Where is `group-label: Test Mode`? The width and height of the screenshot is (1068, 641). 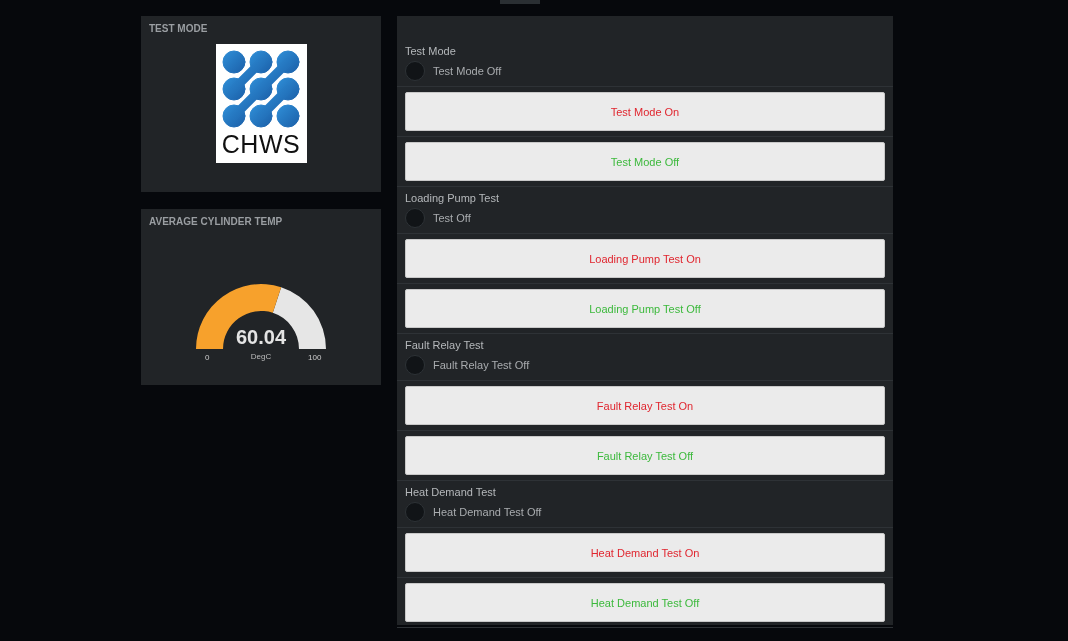
group-label: Test Mode is located at coordinates (430, 51).